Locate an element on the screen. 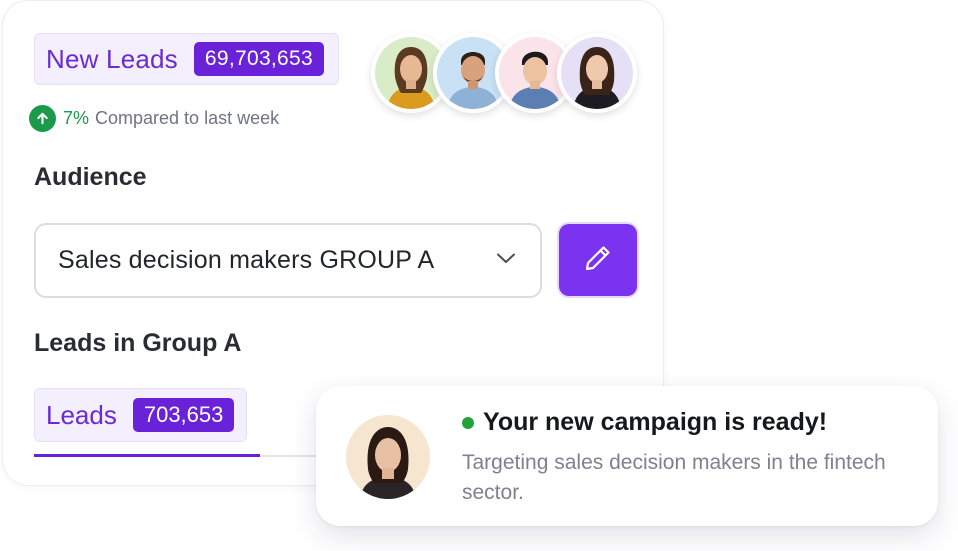 Image resolution: width=958 pixels, height=551 pixels. trend-indicator: 7% Compared to last week is located at coordinates (154, 118).